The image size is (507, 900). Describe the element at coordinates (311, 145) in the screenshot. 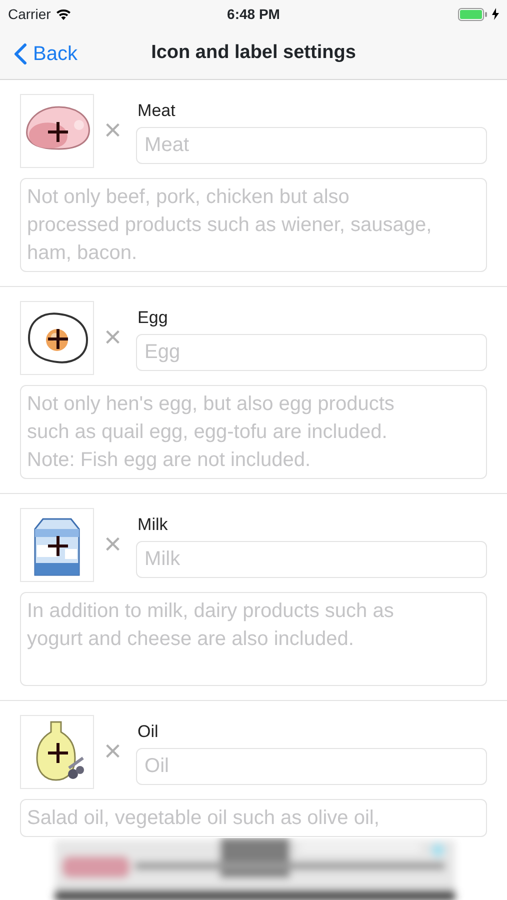

I see `name-field: Meat` at that location.